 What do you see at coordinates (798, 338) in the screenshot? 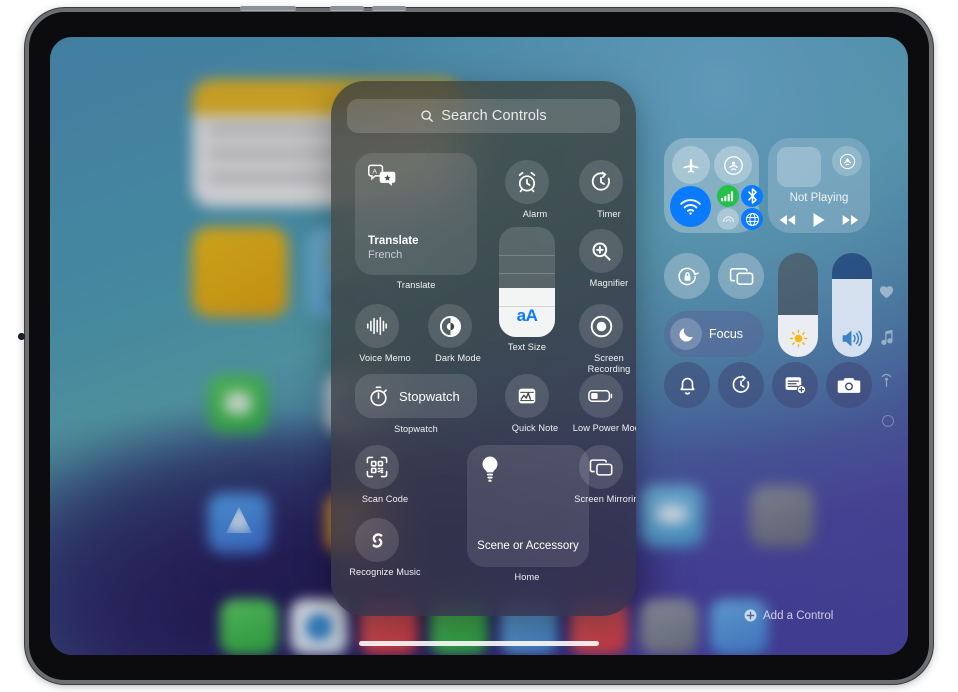
I see `sun-icon` at bounding box center [798, 338].